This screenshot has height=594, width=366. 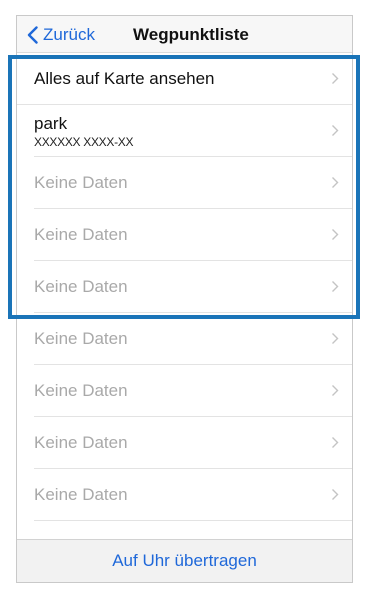 I want to click on list-item-label: Alles auf Karte ansehen, so click(x=124, y=78).